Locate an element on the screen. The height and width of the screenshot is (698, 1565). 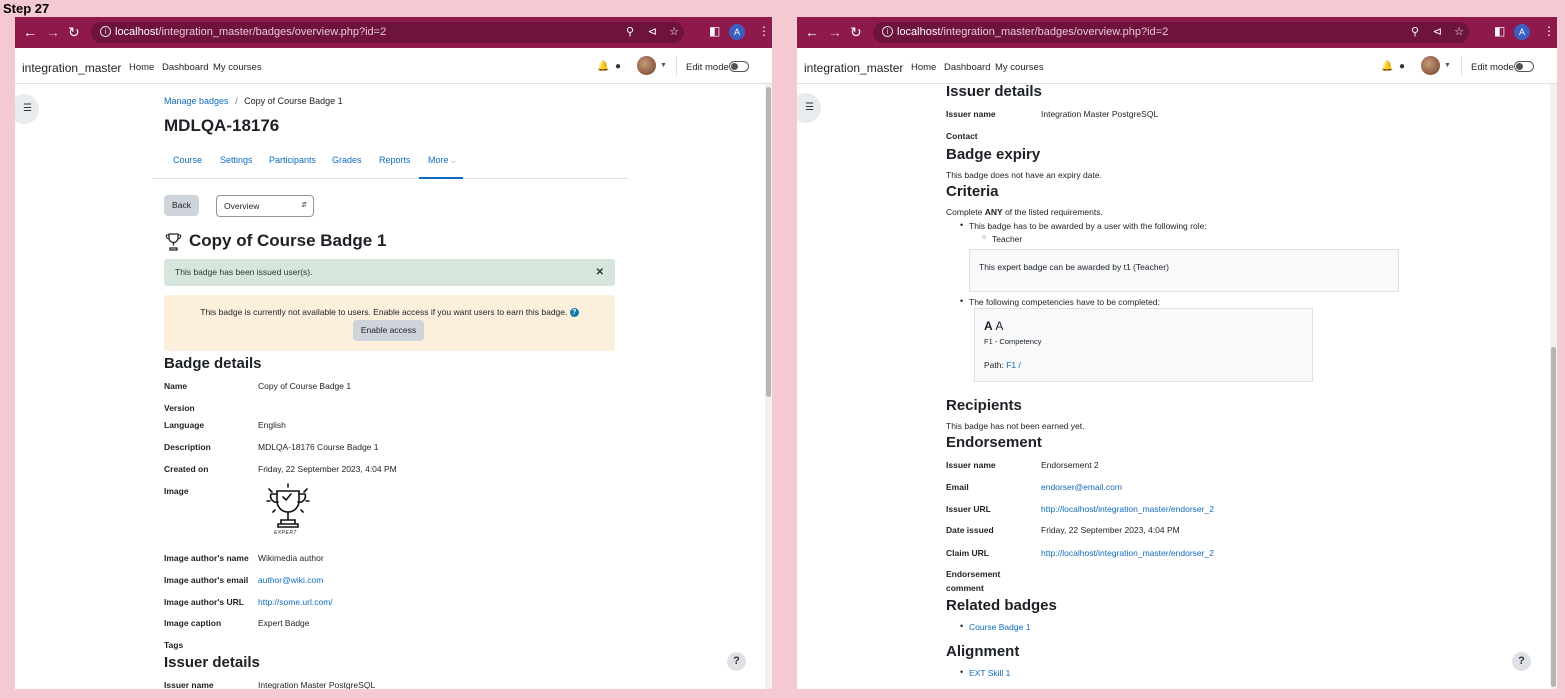
competency-box: A A F1 - Competency Path: F1 / is located at coordinates (1143, 345).